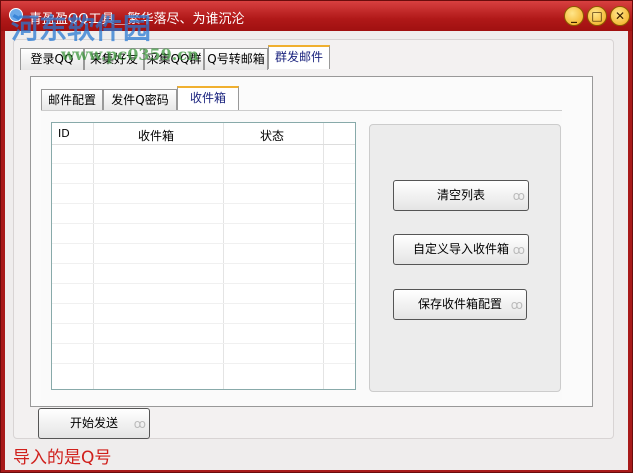 The height and width of the screenshot is (473, 633). I want to click on tab-qq-to-email: Q号转邮箱, so click(236, 59).